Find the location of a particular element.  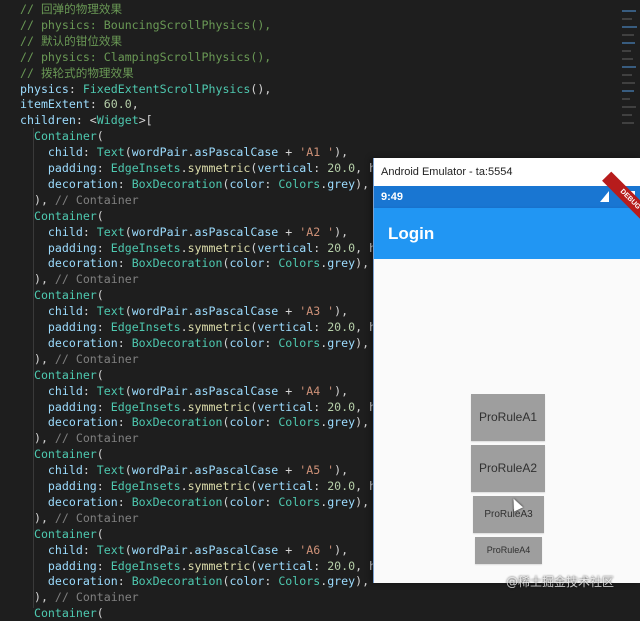

code-token: // 默认的钳位效果 is located at coordinates (71, 40).